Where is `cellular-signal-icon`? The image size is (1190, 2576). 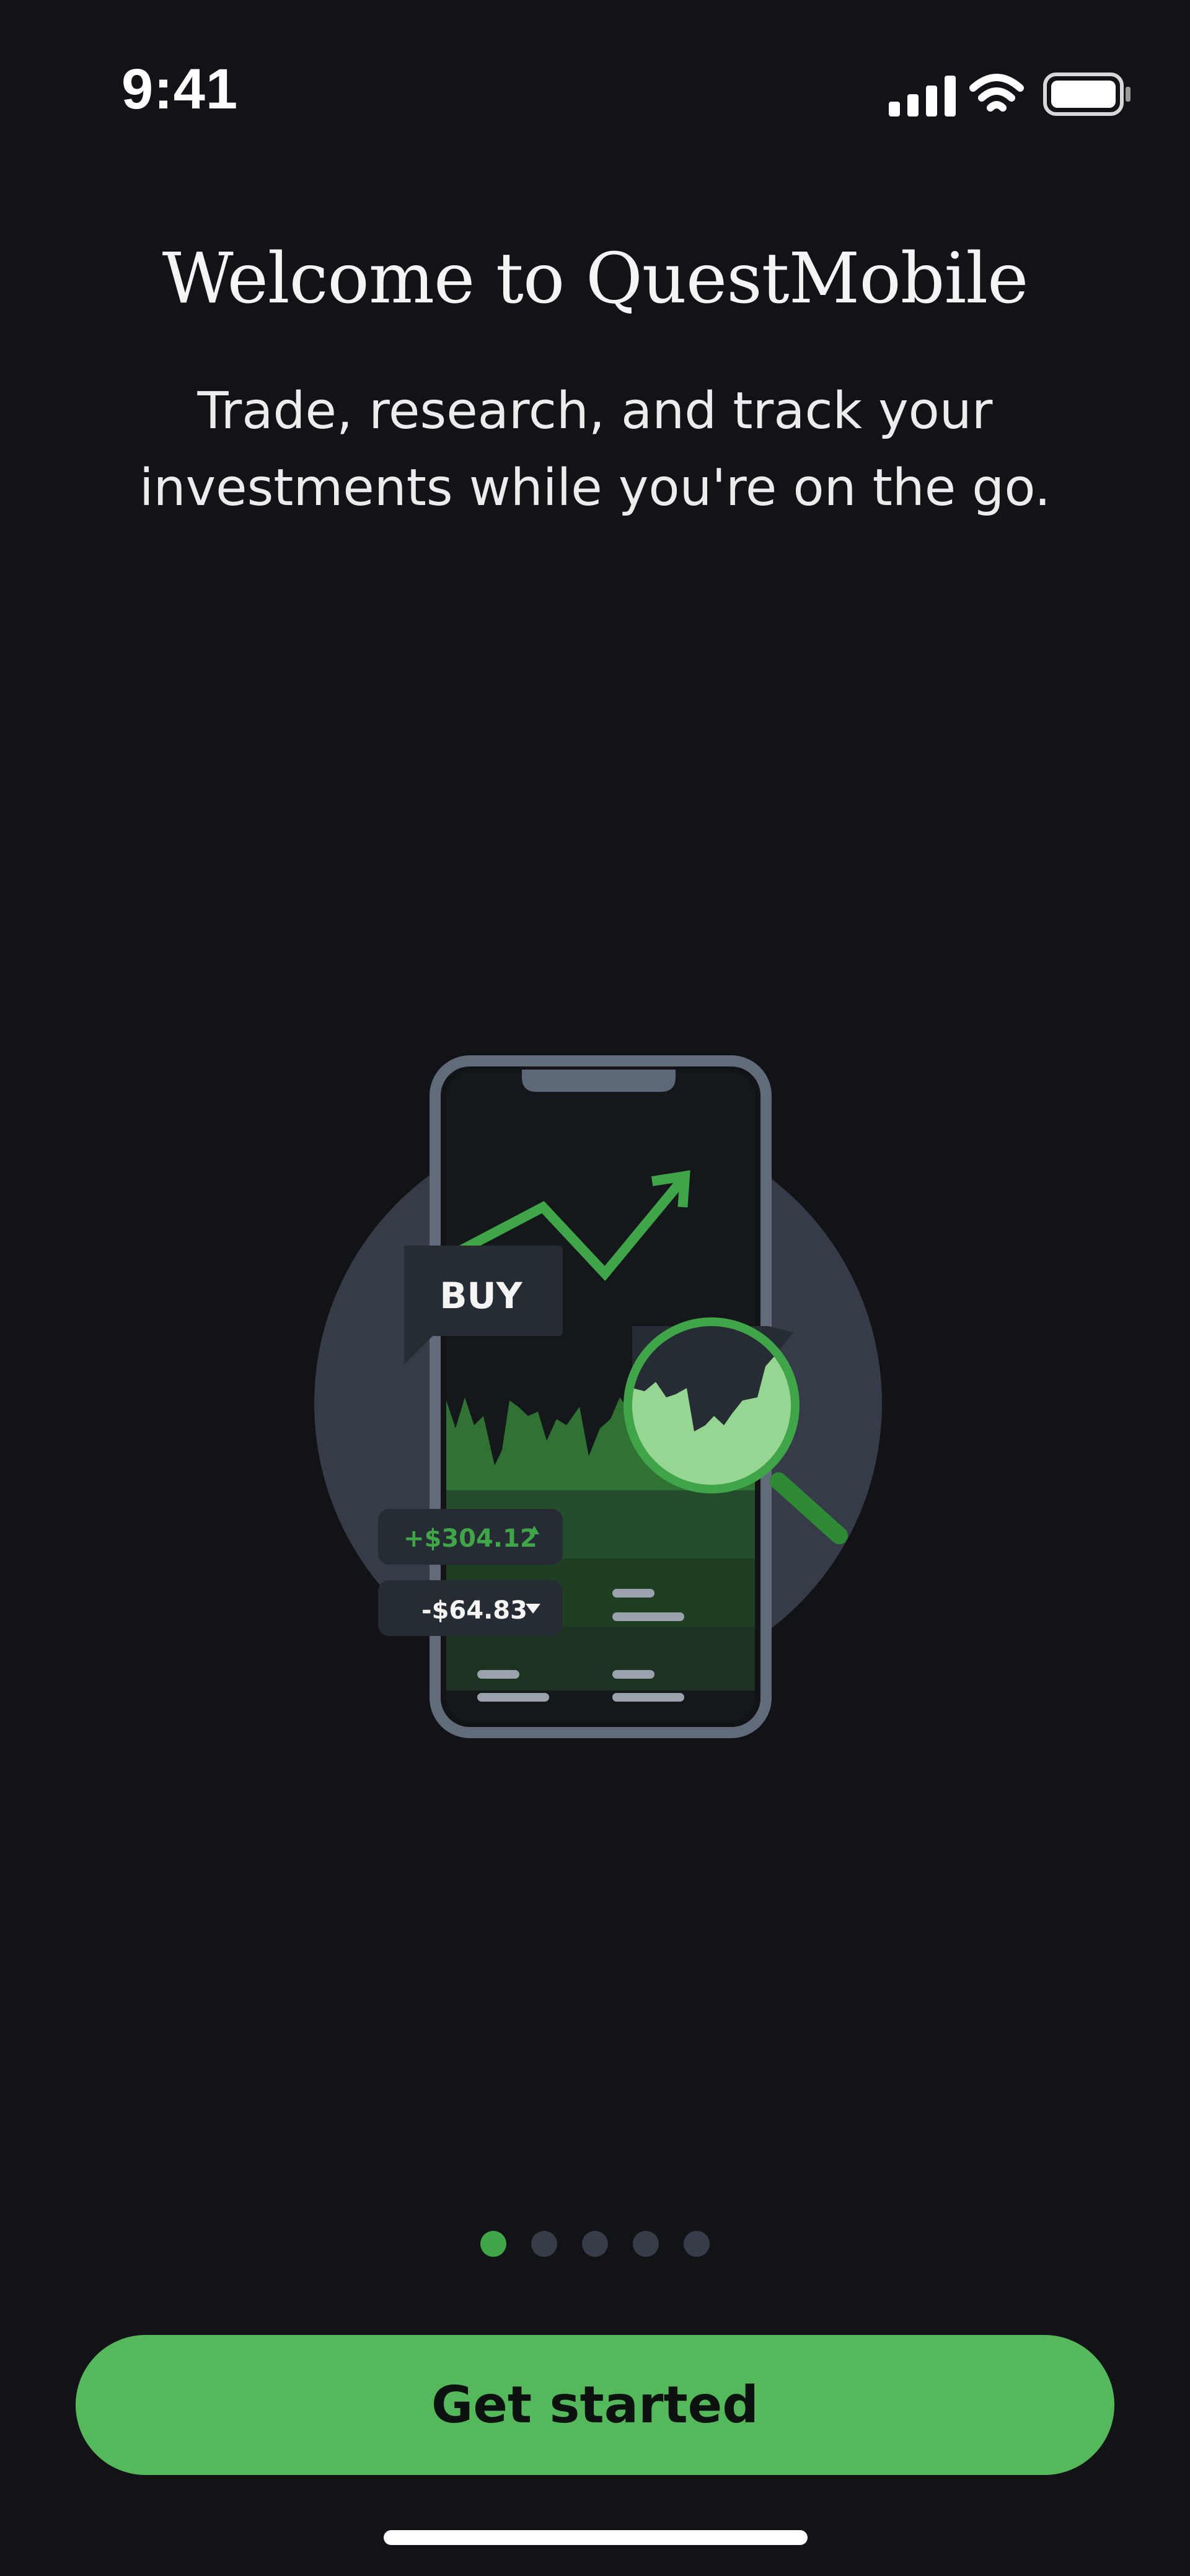 cellular-signal-icon is located at coordinates (922, 96).